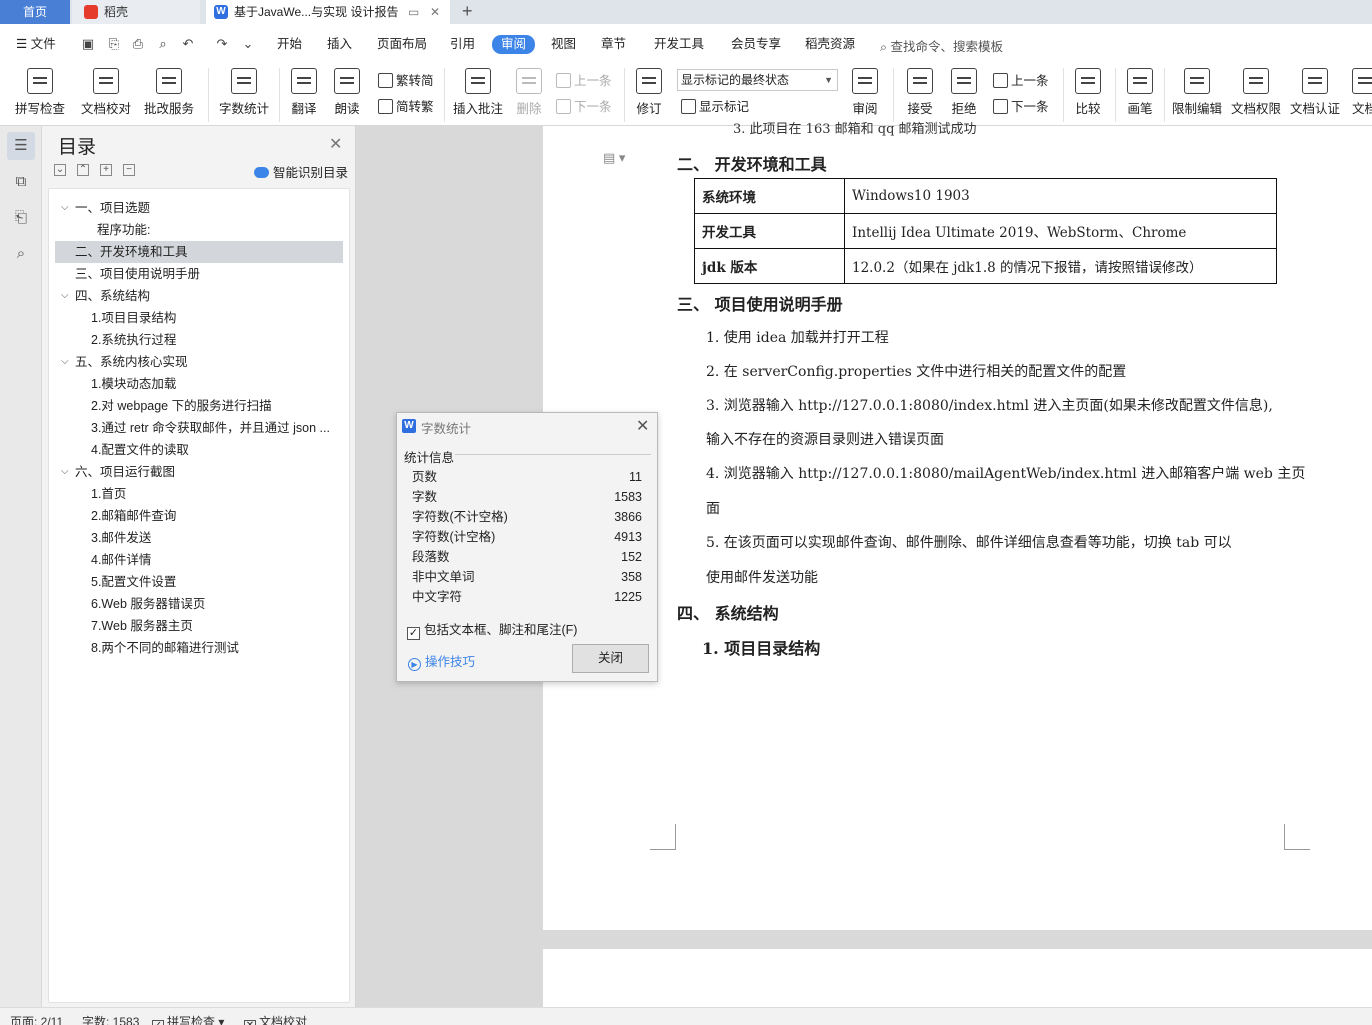 The height and width of the screenshot is (1025, 1372). Describe the element at coordinates (613, 44) in the screenshot. I see `menu-chapter: 章节` at that location.